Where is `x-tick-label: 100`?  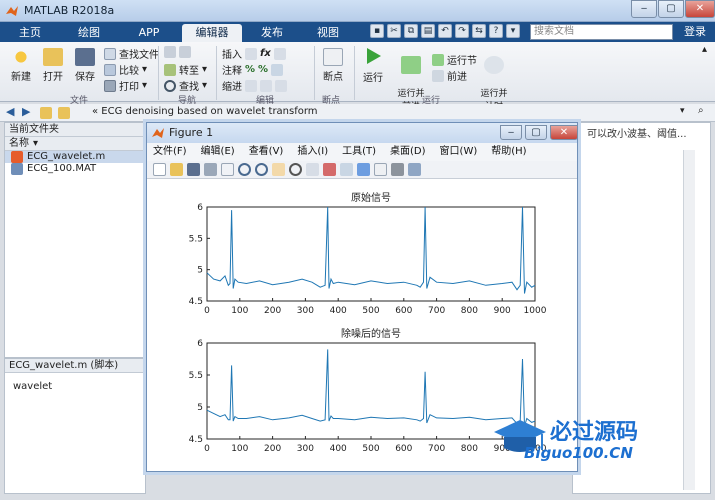
x-tick-label: 100 is located at coordinates (239, 311).